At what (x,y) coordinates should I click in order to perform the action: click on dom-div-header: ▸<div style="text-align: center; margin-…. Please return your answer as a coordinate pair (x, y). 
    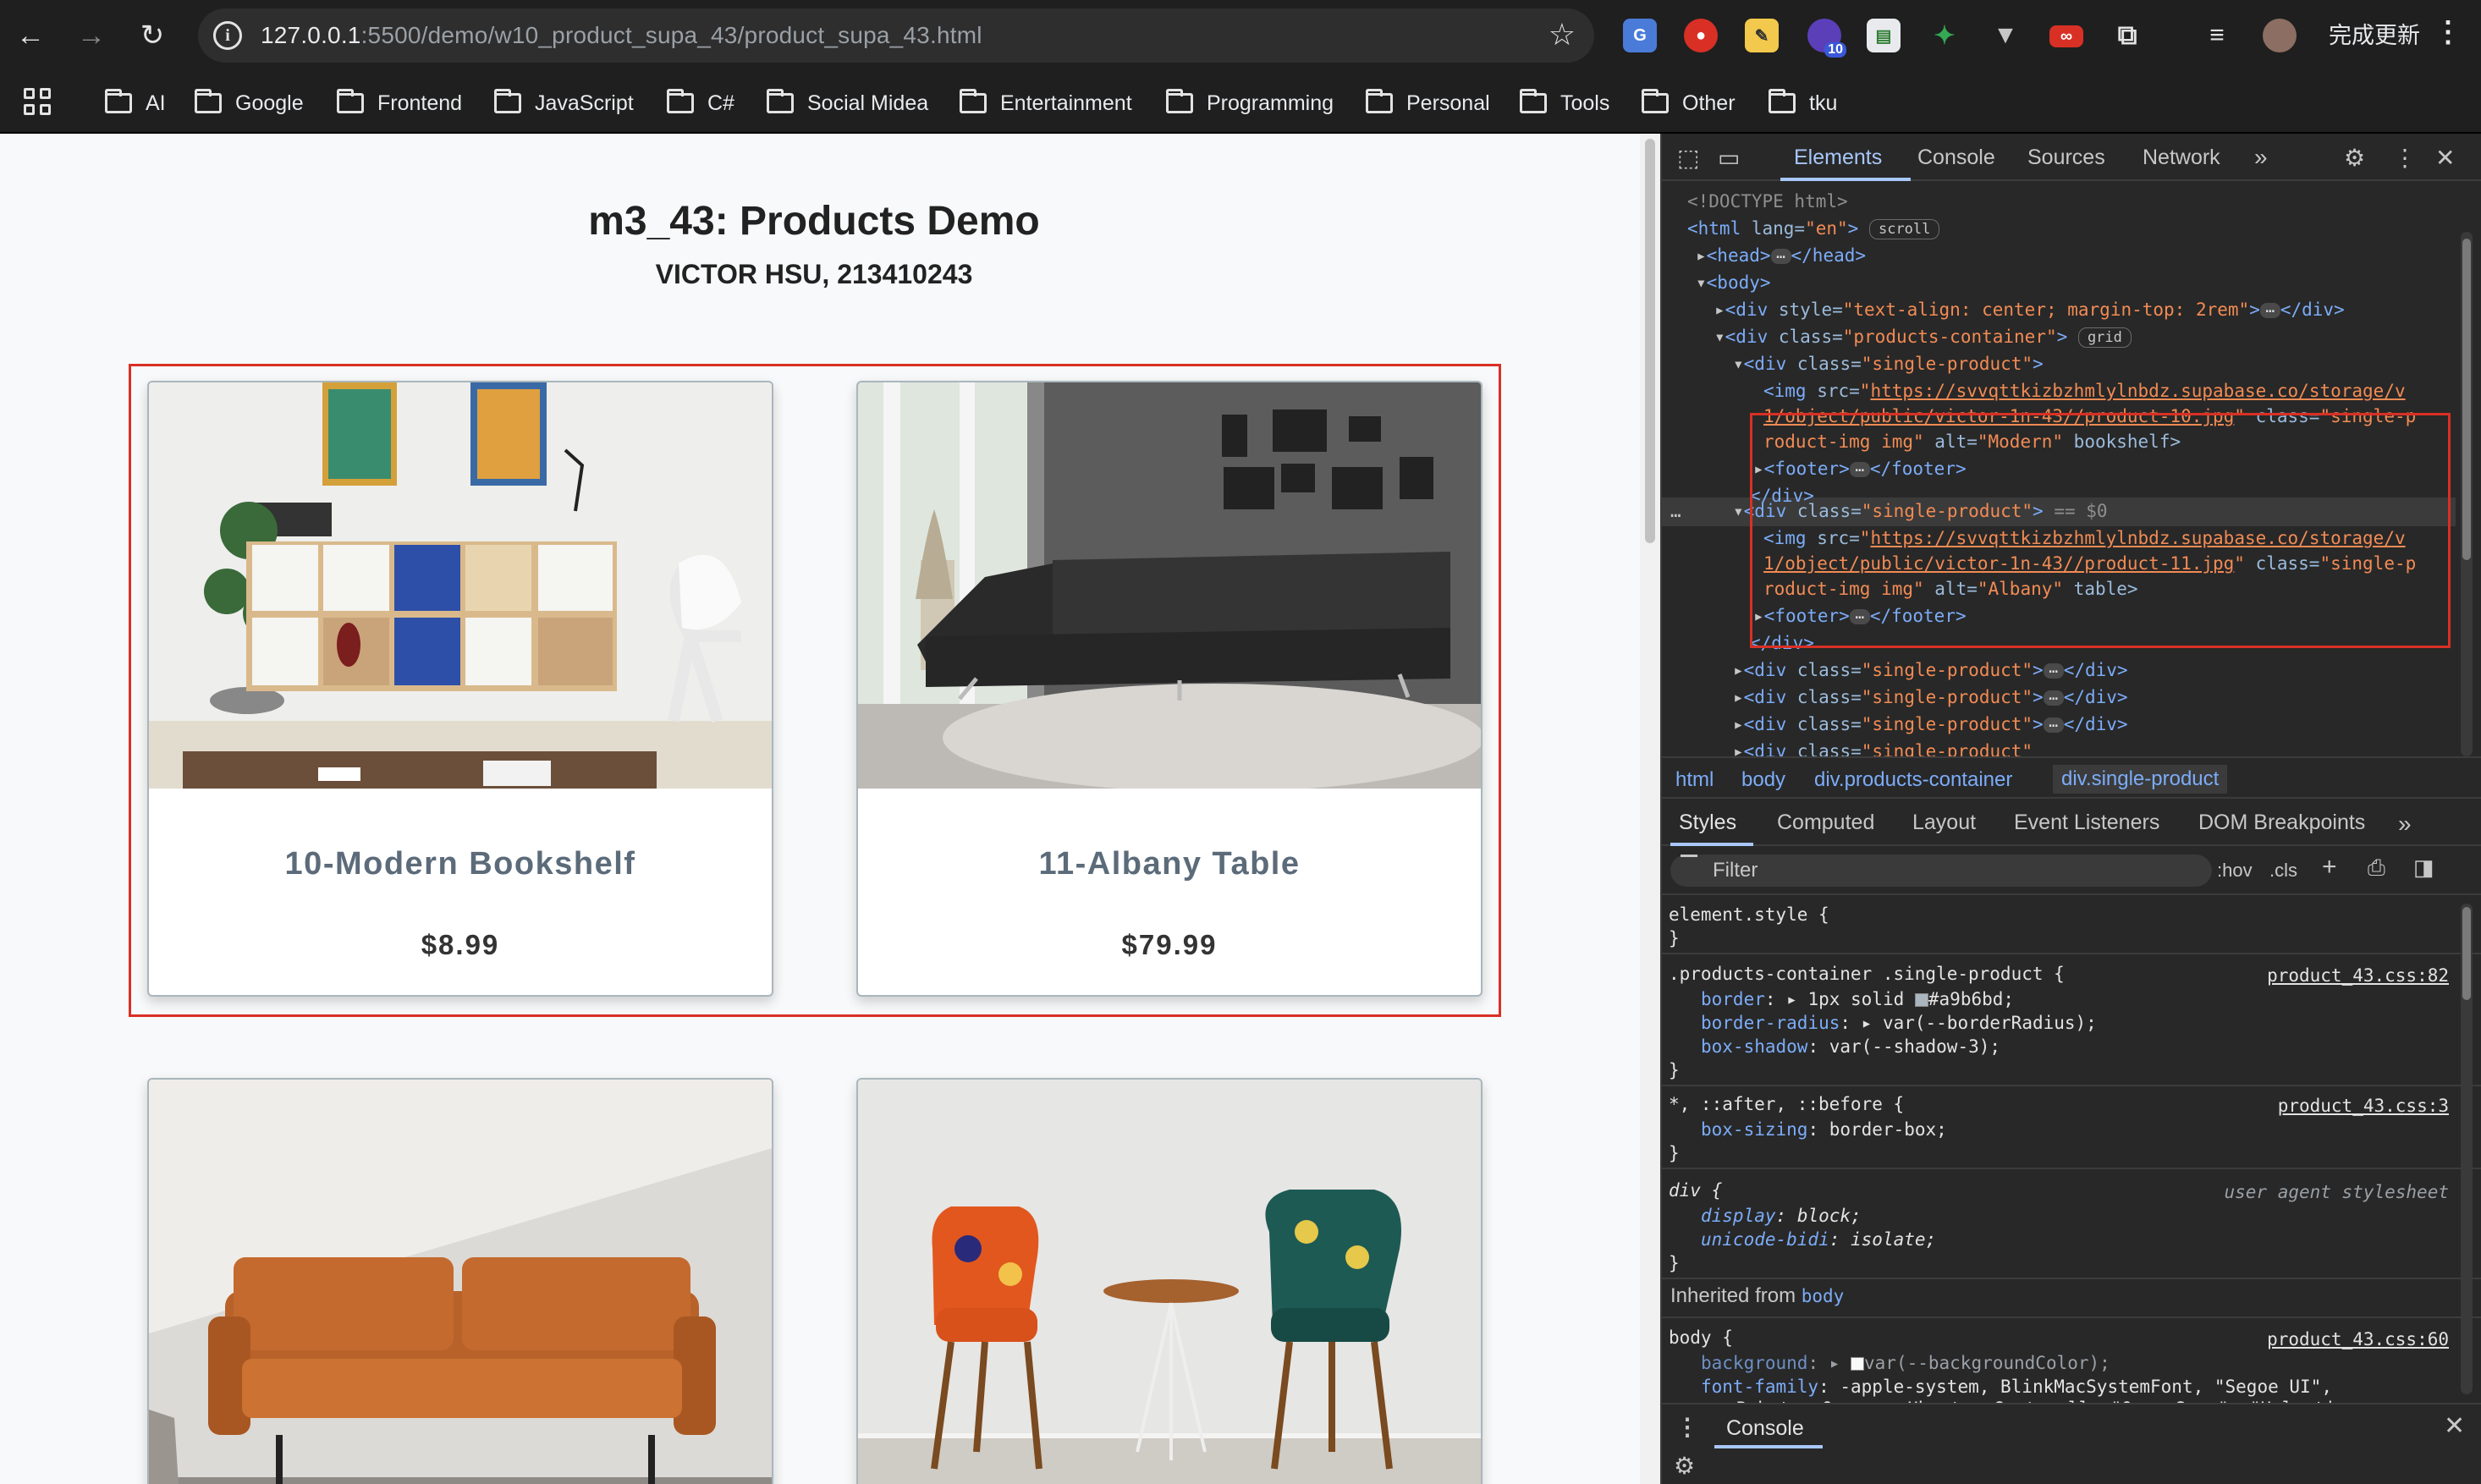
    Looking at the image, I should click on (2030, 309).